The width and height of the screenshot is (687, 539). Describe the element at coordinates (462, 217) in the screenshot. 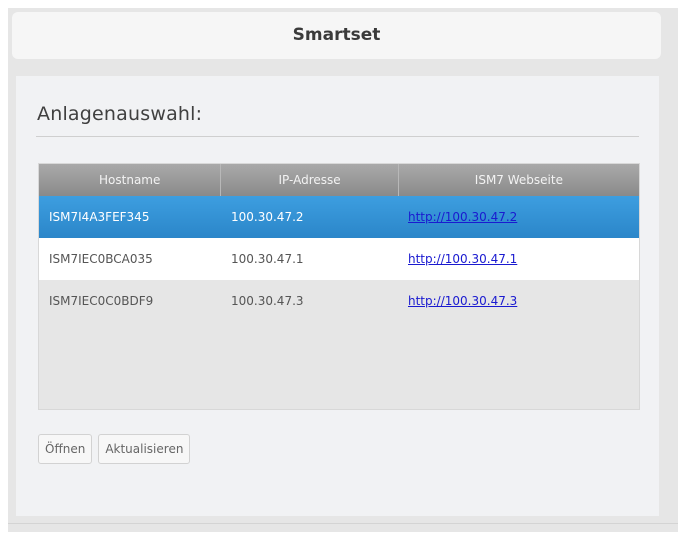

I see `website-link: http://100.30.47.2` at that location.